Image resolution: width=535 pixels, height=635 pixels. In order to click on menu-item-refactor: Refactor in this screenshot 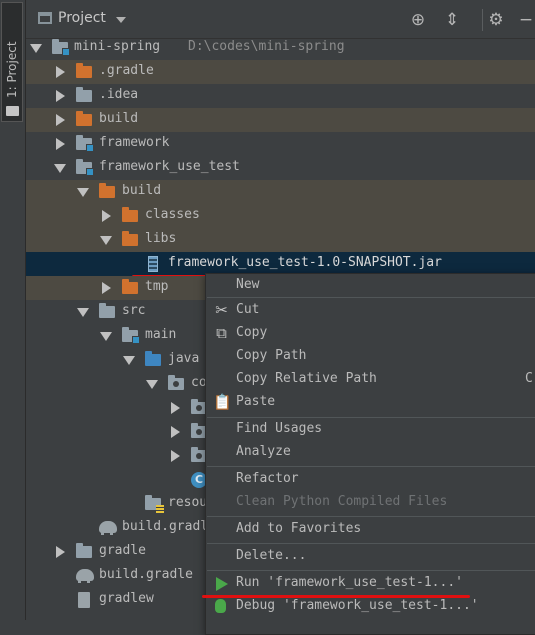, I will do `click(370, 479)`.